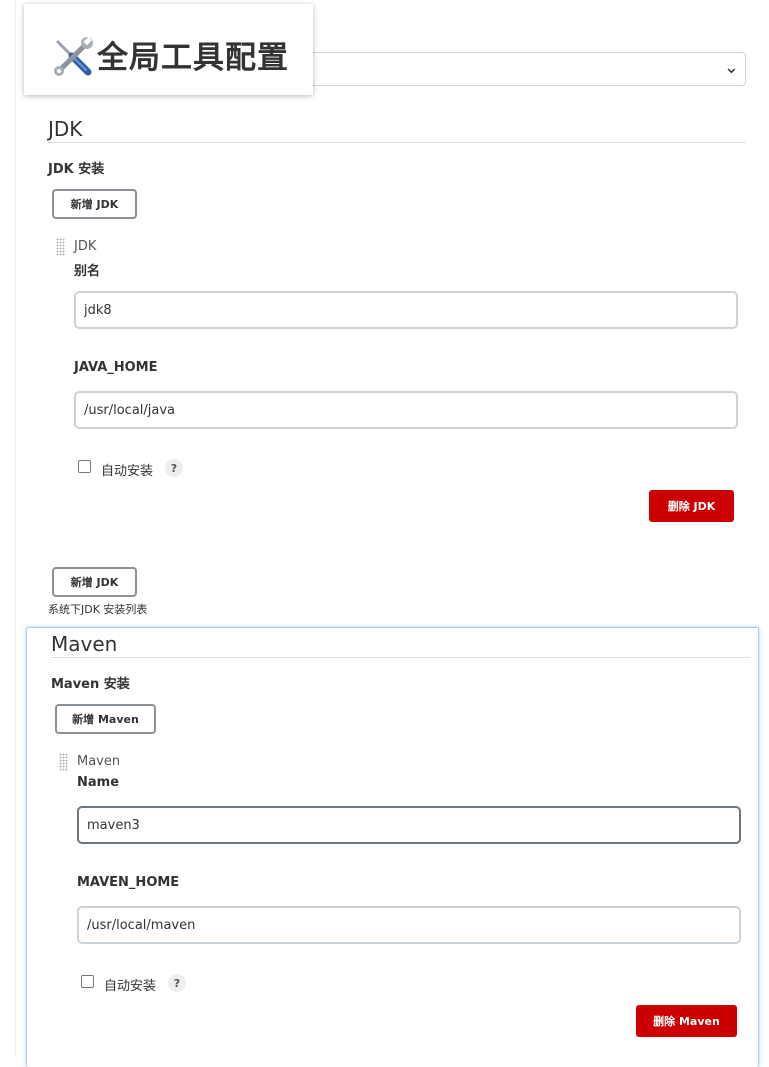 This screenshot has width=769, height=1067. I want to click on jdk-helper-text: 系统下JDK 安装列表, so click(98, 609).